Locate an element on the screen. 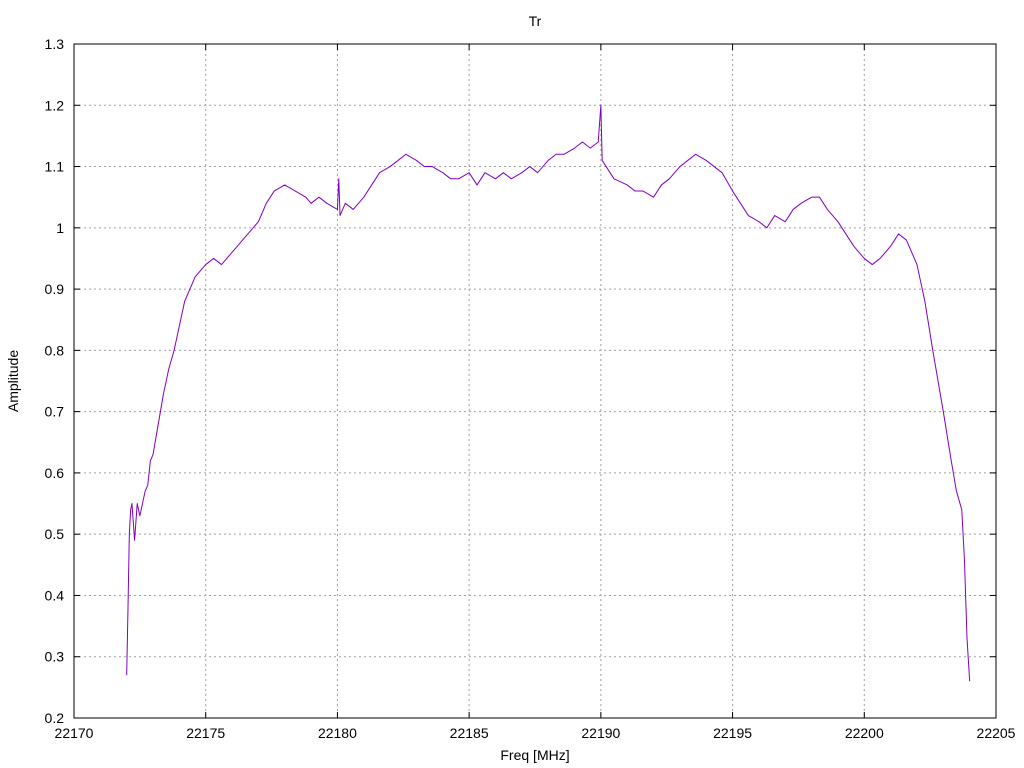 The height and width of the screenshot is (768, 1024). x-tick-label: 22180 is located at coordinates (337, 733).